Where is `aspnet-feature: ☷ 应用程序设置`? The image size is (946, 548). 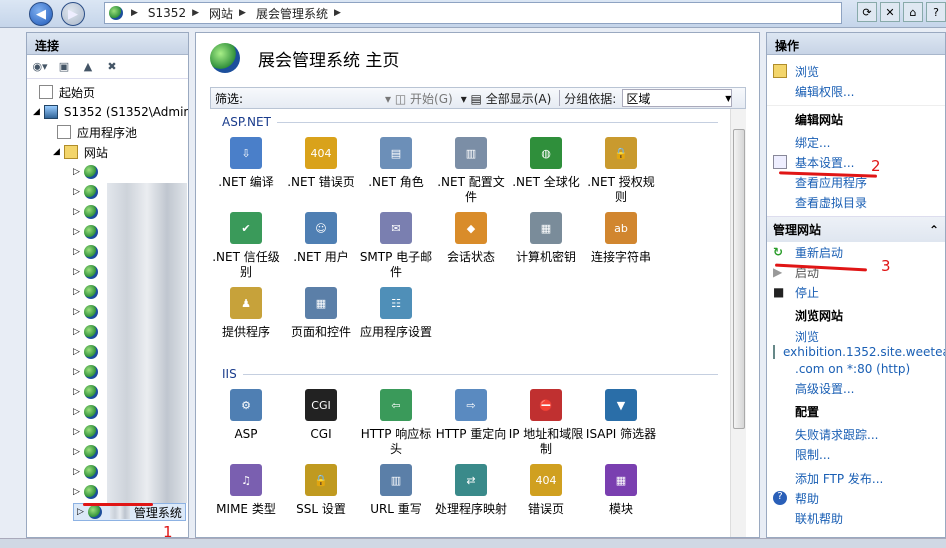
aspnet-feature: ☷ 应用程序设置 is located at coordinates (396, 313).